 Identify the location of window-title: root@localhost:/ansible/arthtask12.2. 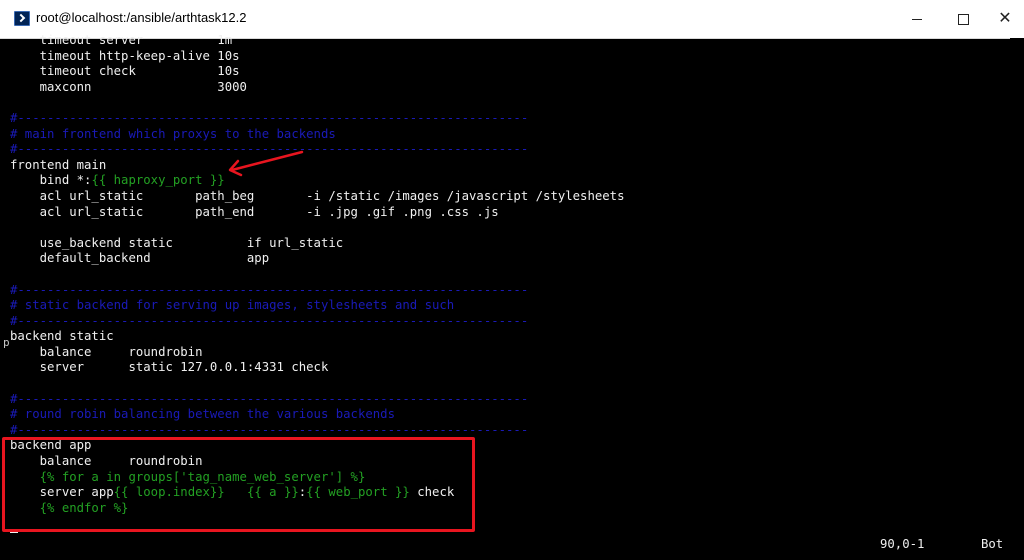
(141, 17).